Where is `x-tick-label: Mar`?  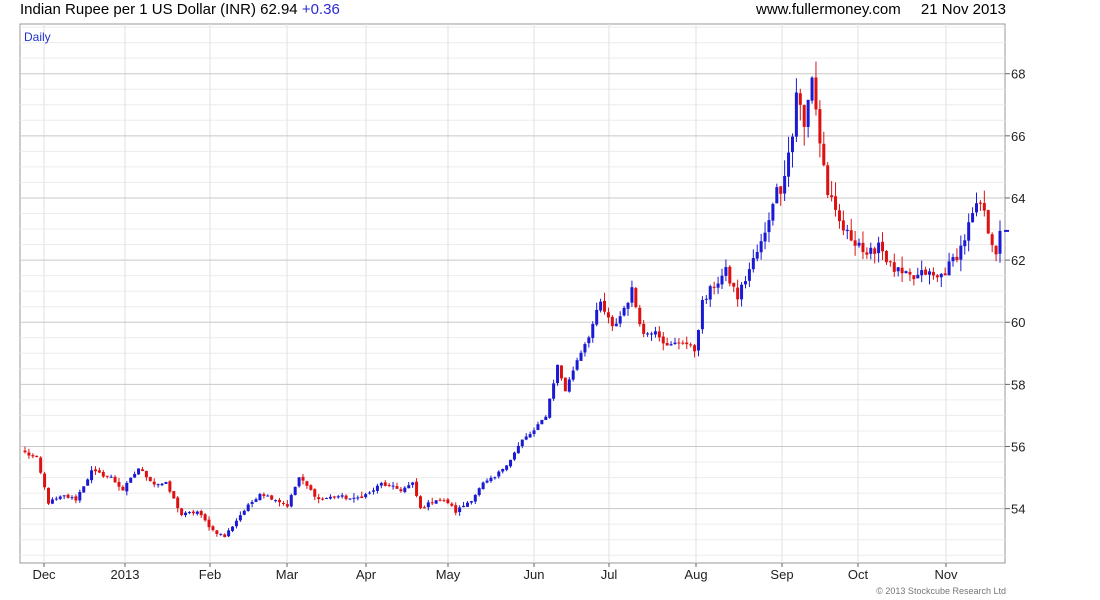
x-tick-label: Mar is located at coordinates (287, 574).